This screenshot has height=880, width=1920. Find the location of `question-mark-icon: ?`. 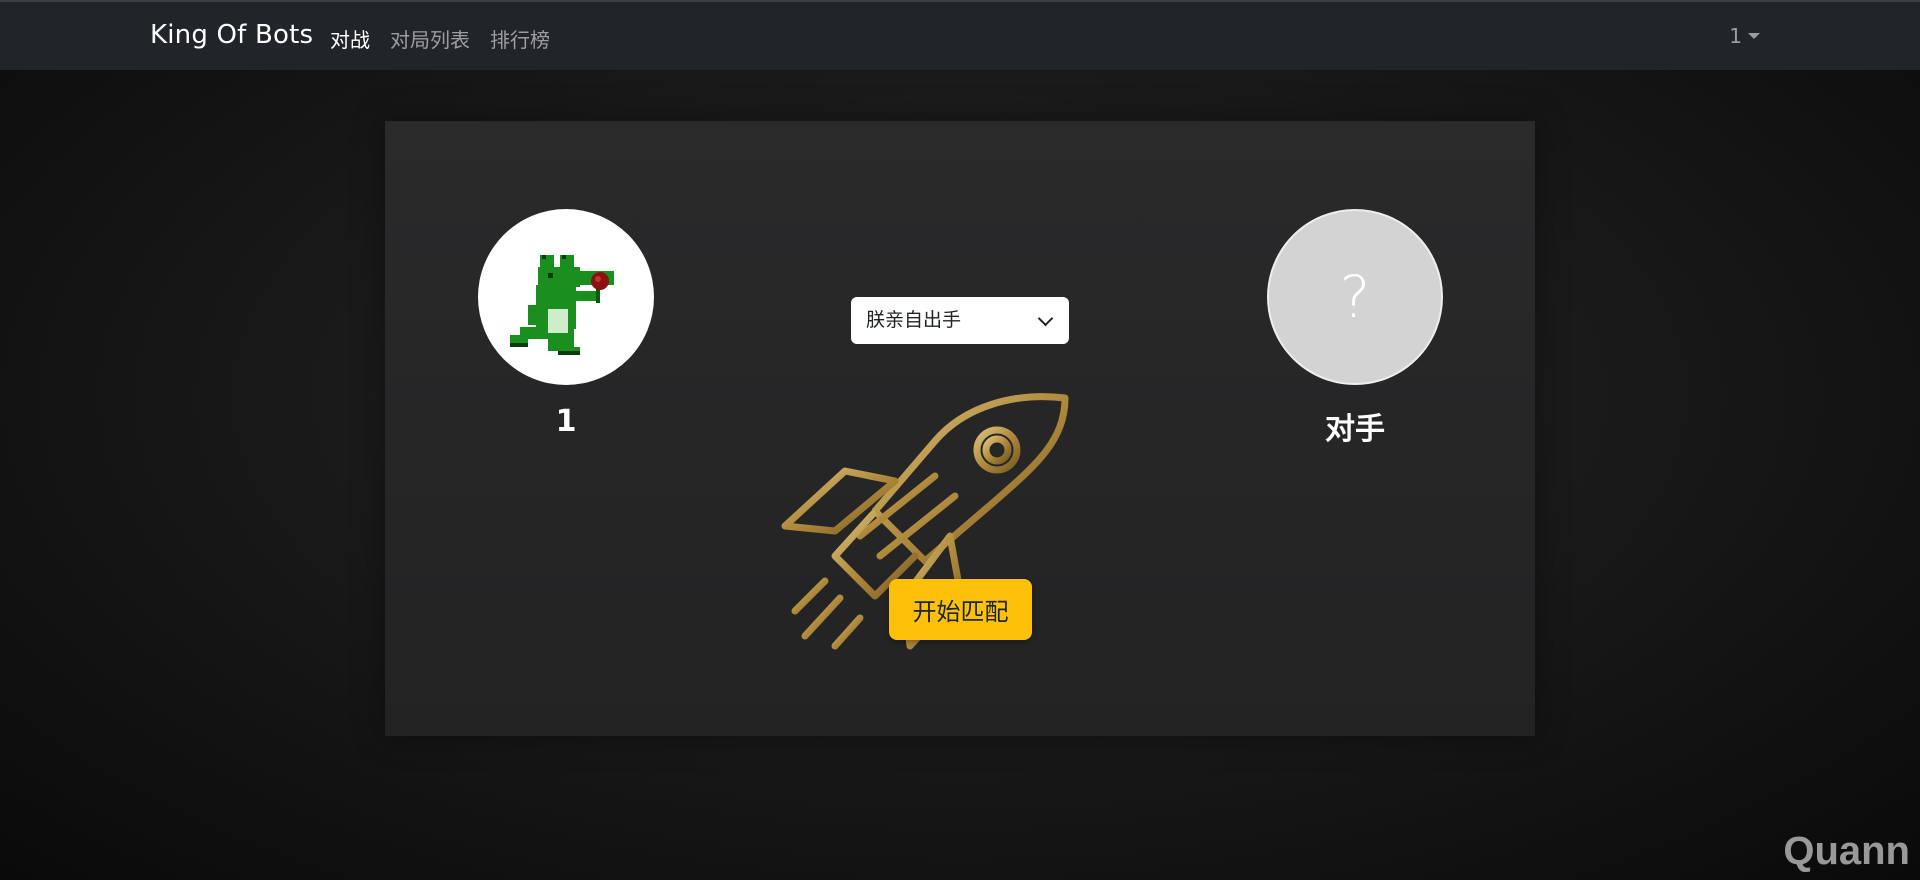

question-mark-icon: ? is located at coordinates (1355, 297).